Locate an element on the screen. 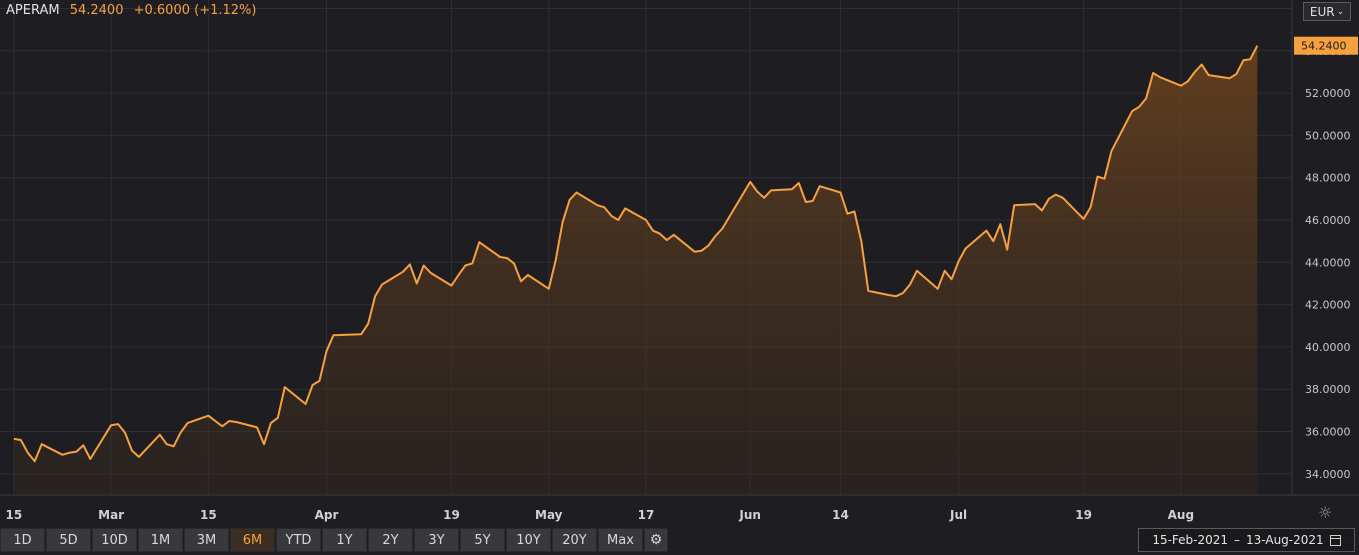 The image size is (1359, 555). x-tick-label: Apr is located at coordinates (327, 515).